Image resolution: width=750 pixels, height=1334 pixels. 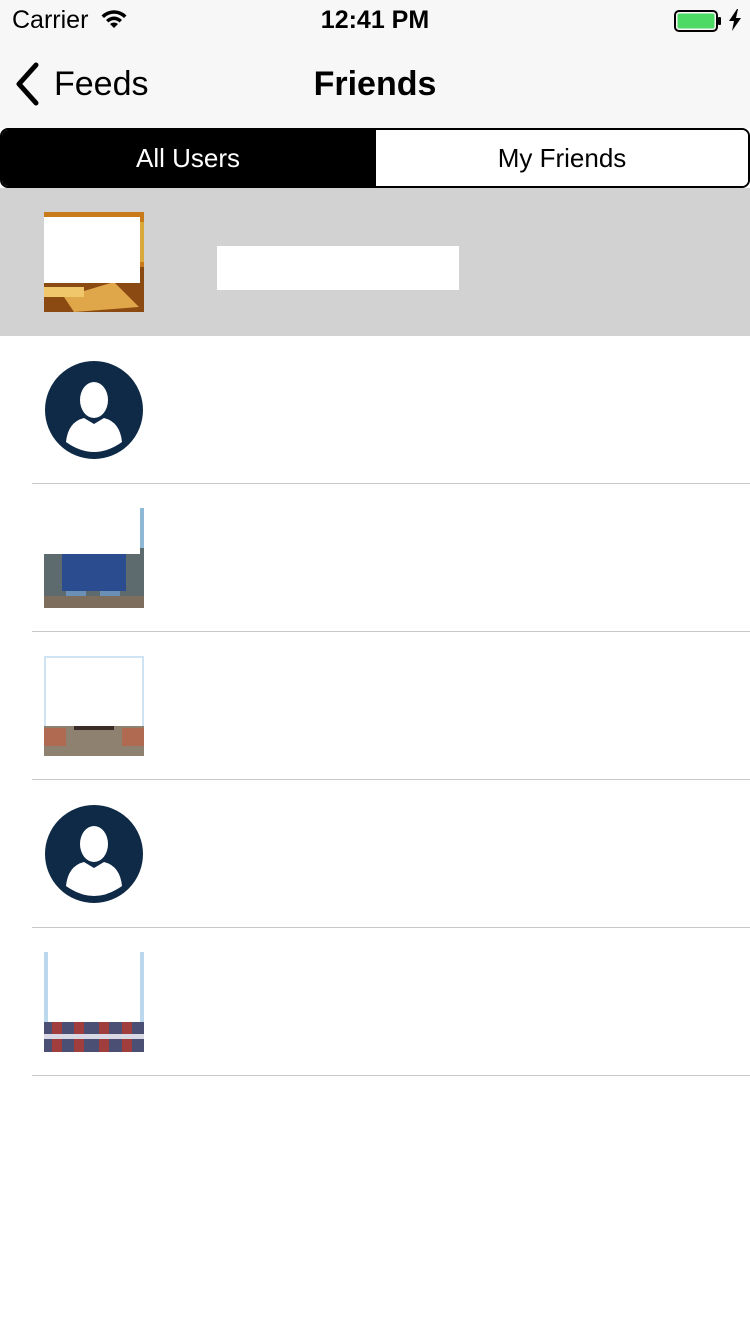 I want to click on segment-my-friends: My Friends, so click(x=561, y=158).